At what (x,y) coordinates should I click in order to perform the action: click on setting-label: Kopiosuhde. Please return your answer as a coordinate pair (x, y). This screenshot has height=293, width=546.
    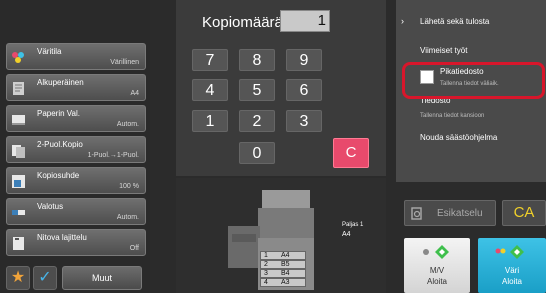
    Looking at the image, I should click on (58, 175).